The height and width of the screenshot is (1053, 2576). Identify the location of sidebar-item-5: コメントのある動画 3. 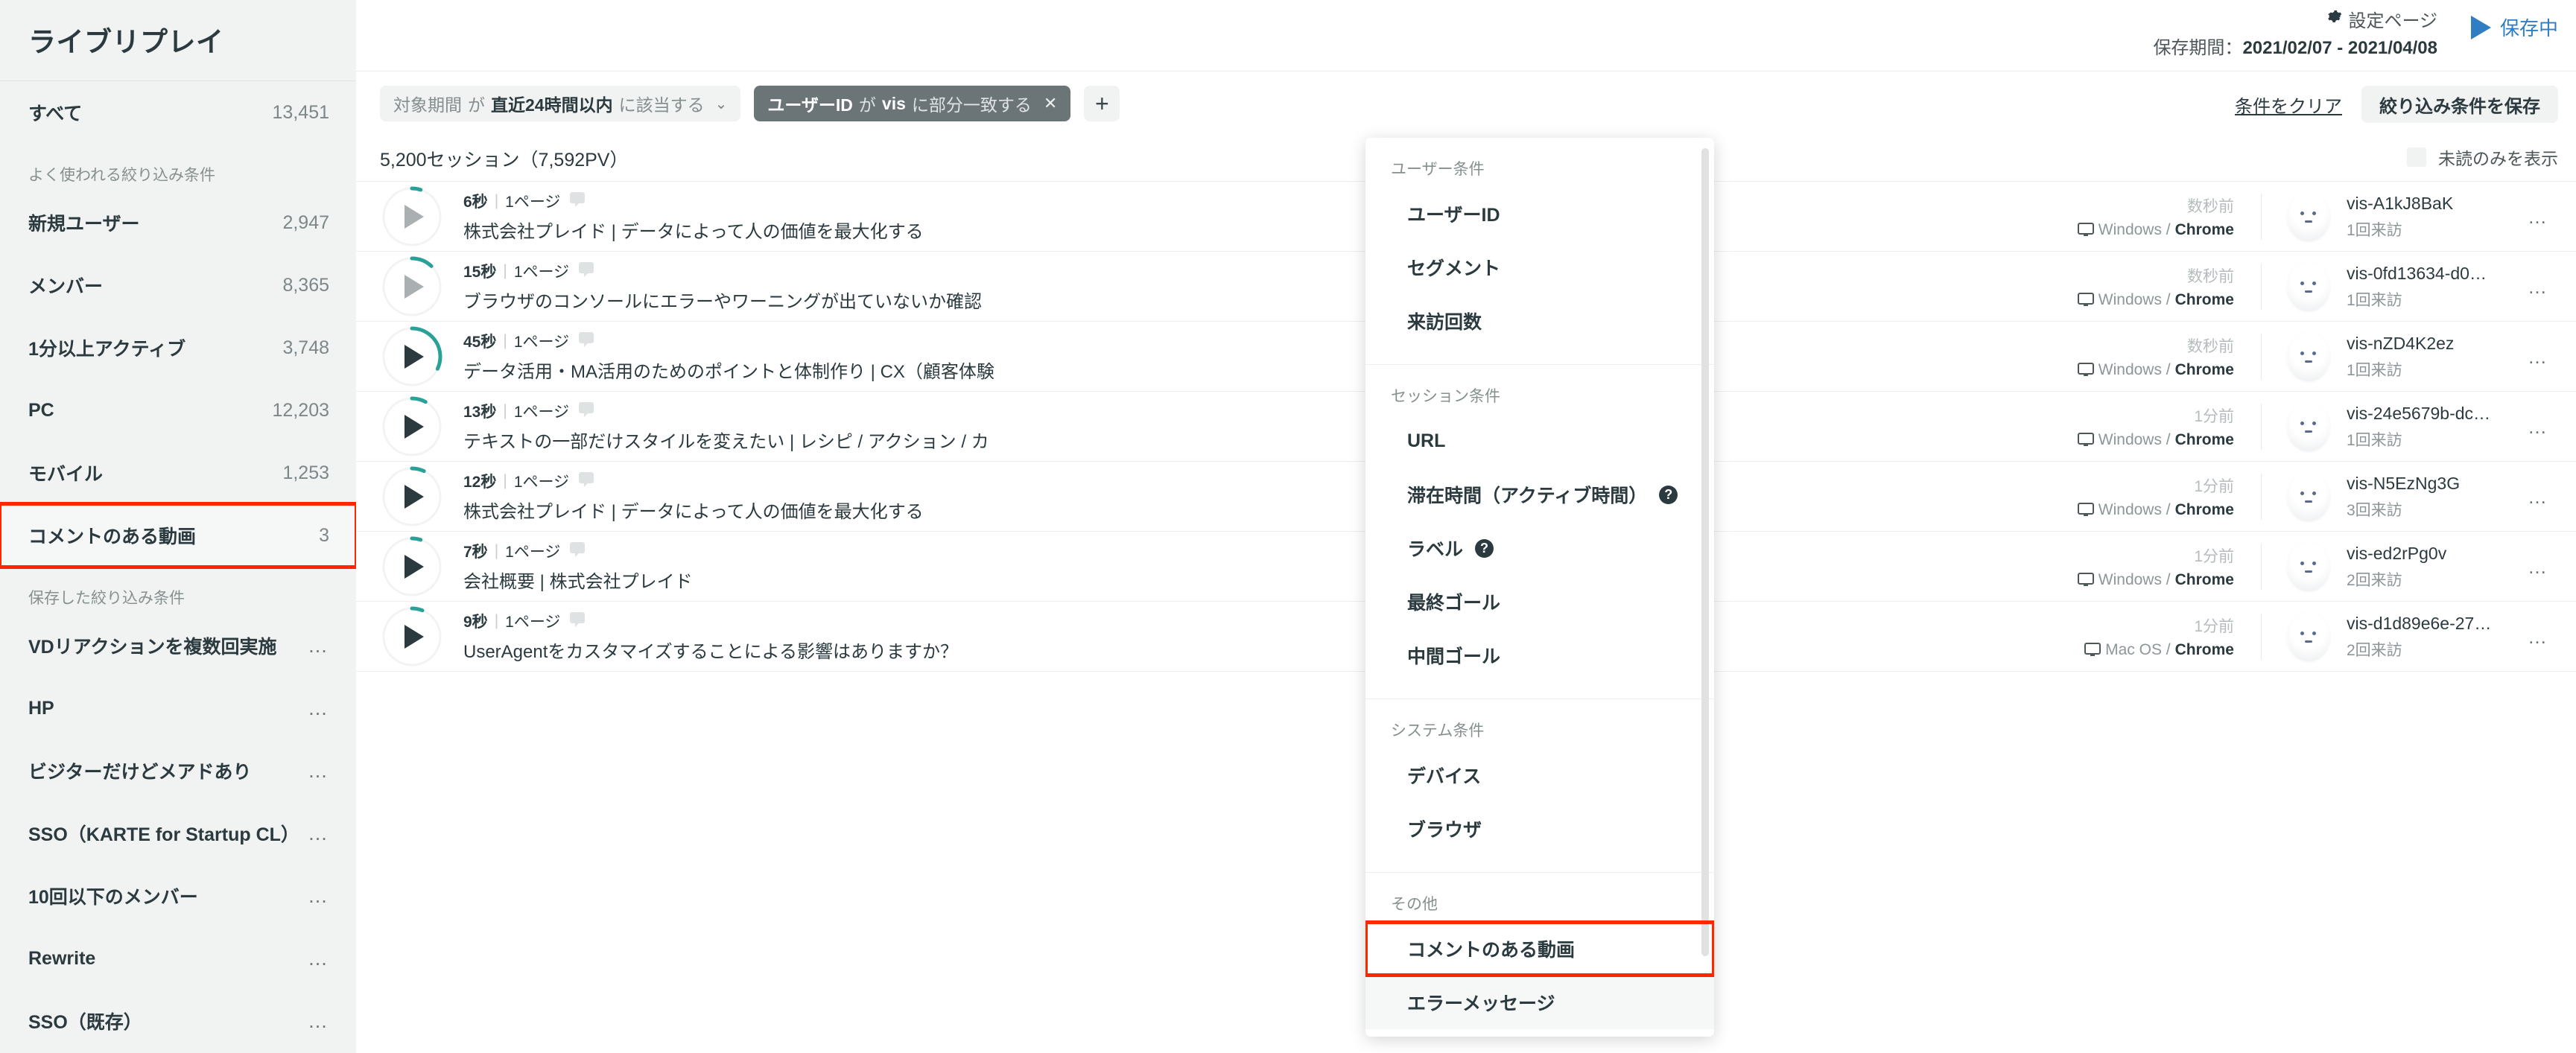
(178, 535).